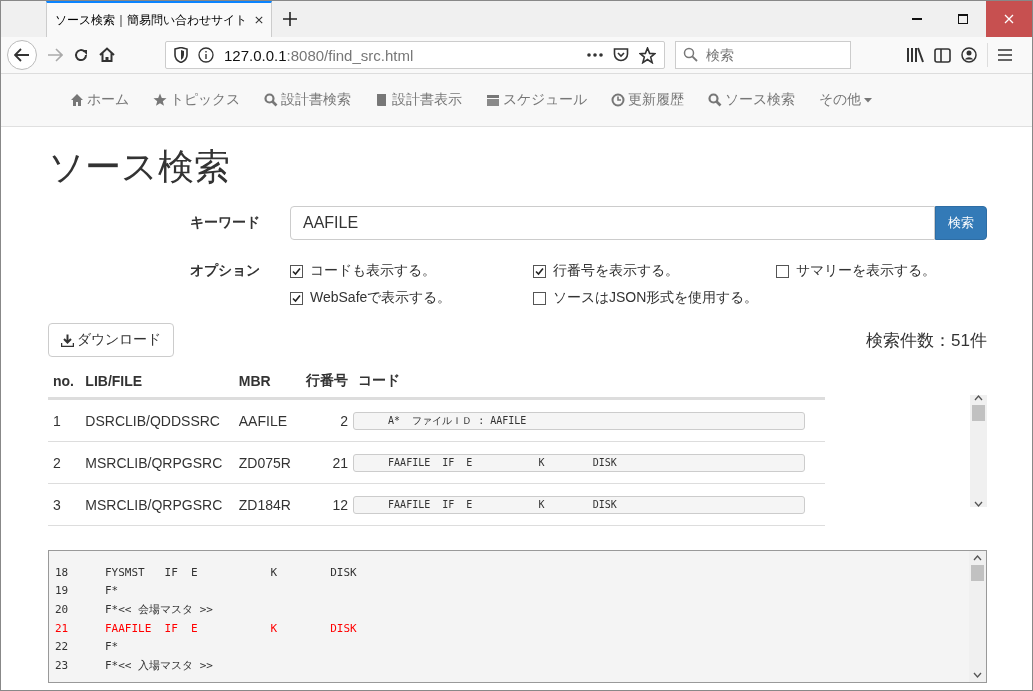 This screenshot has height=691, width=1033. What do you see at coordinates (578, 420) in the screenshot?
I see `code-snippet: A* ファイルＩＤ : AAFILE` at bounding box center [578, 420].